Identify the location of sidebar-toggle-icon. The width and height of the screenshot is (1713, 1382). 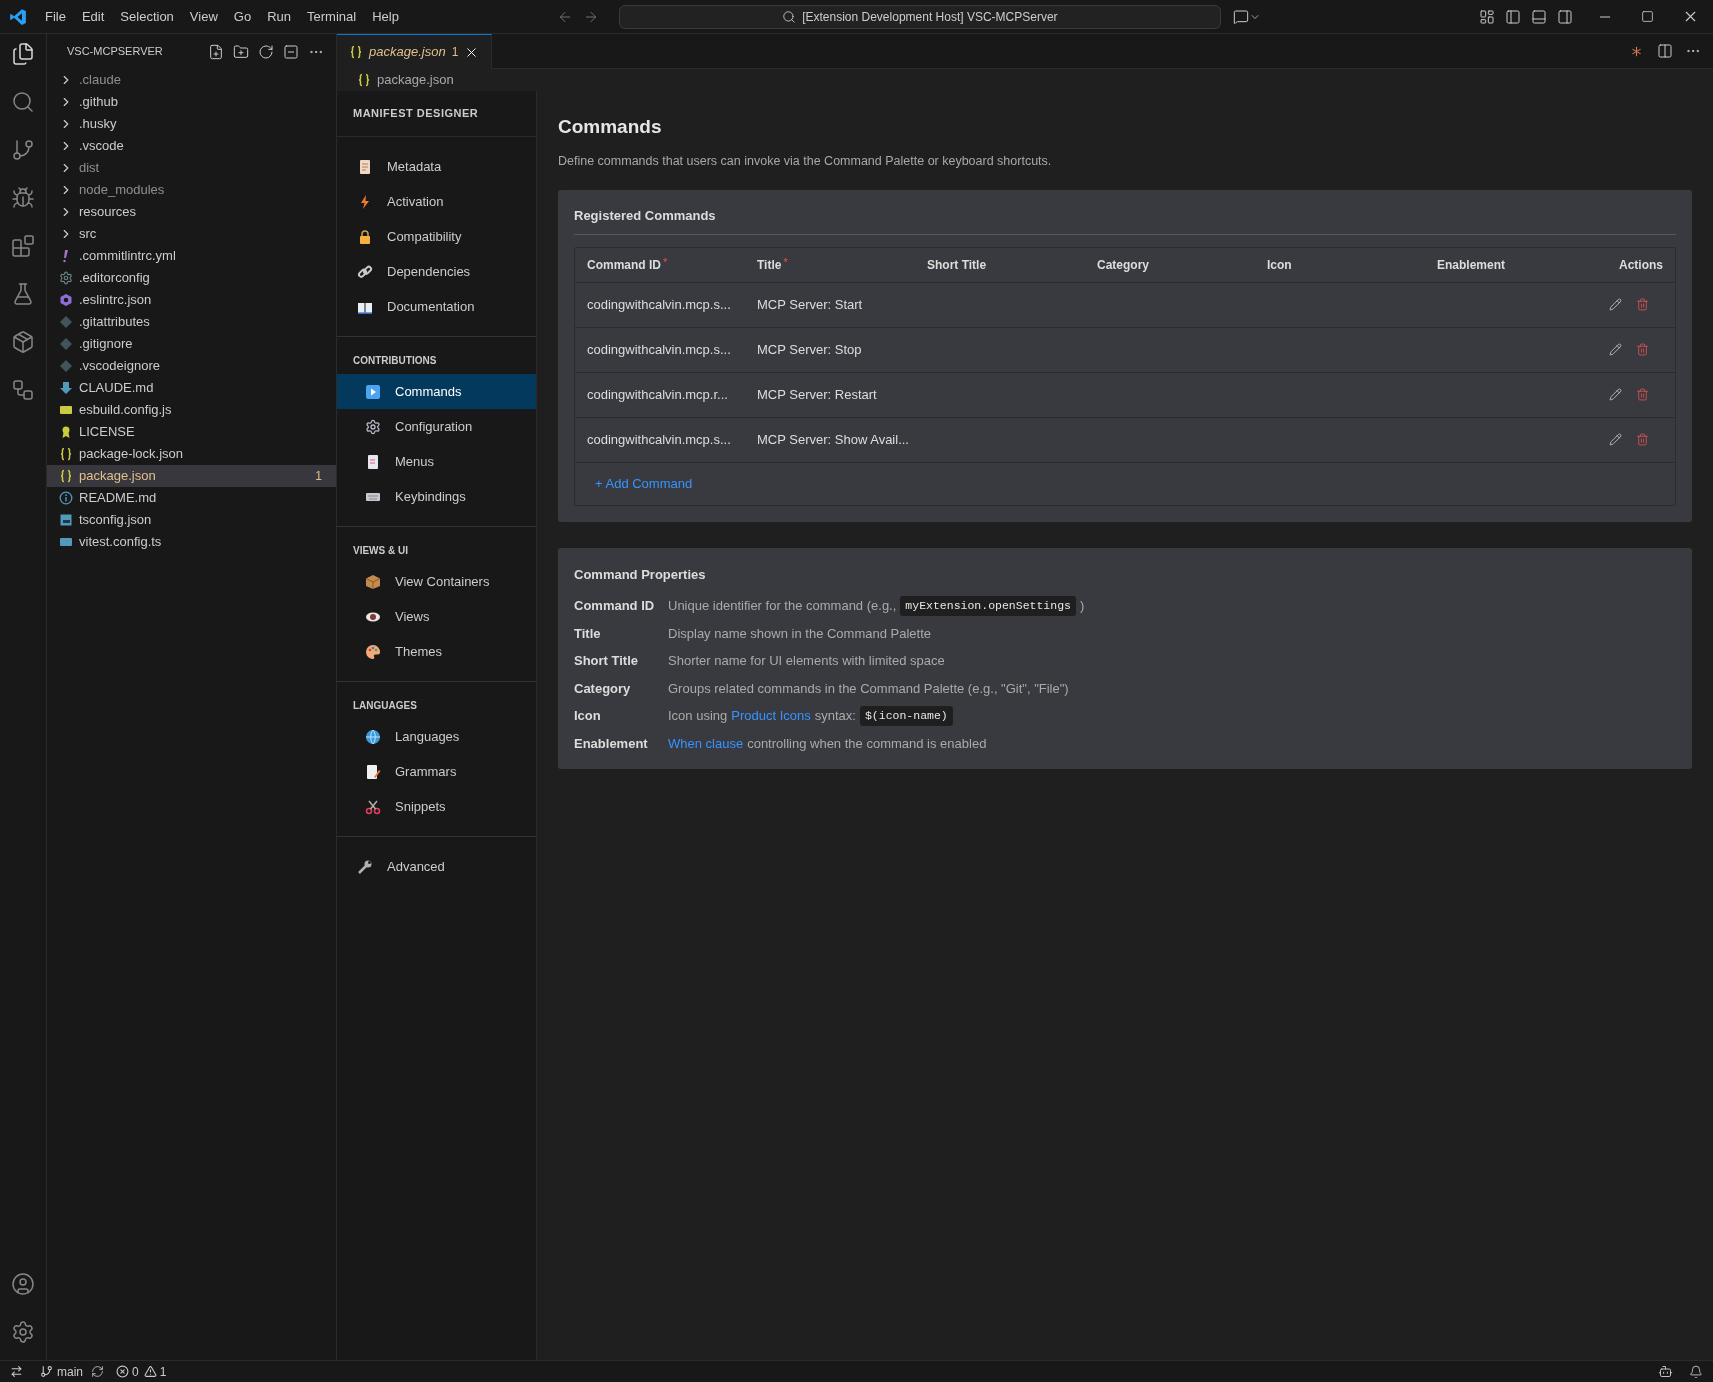
(1513, 16).